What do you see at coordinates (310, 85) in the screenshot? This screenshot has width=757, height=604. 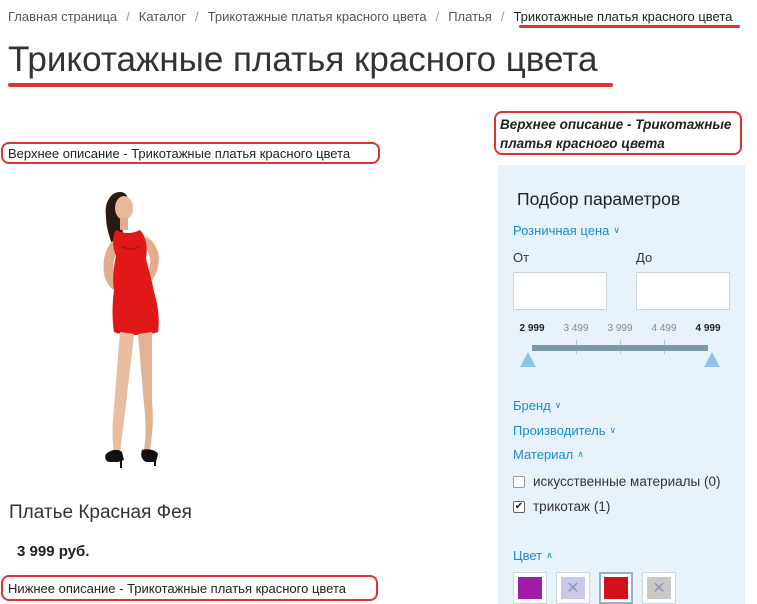 I see `title-highlight-underline` at bounding box center [310, 85].